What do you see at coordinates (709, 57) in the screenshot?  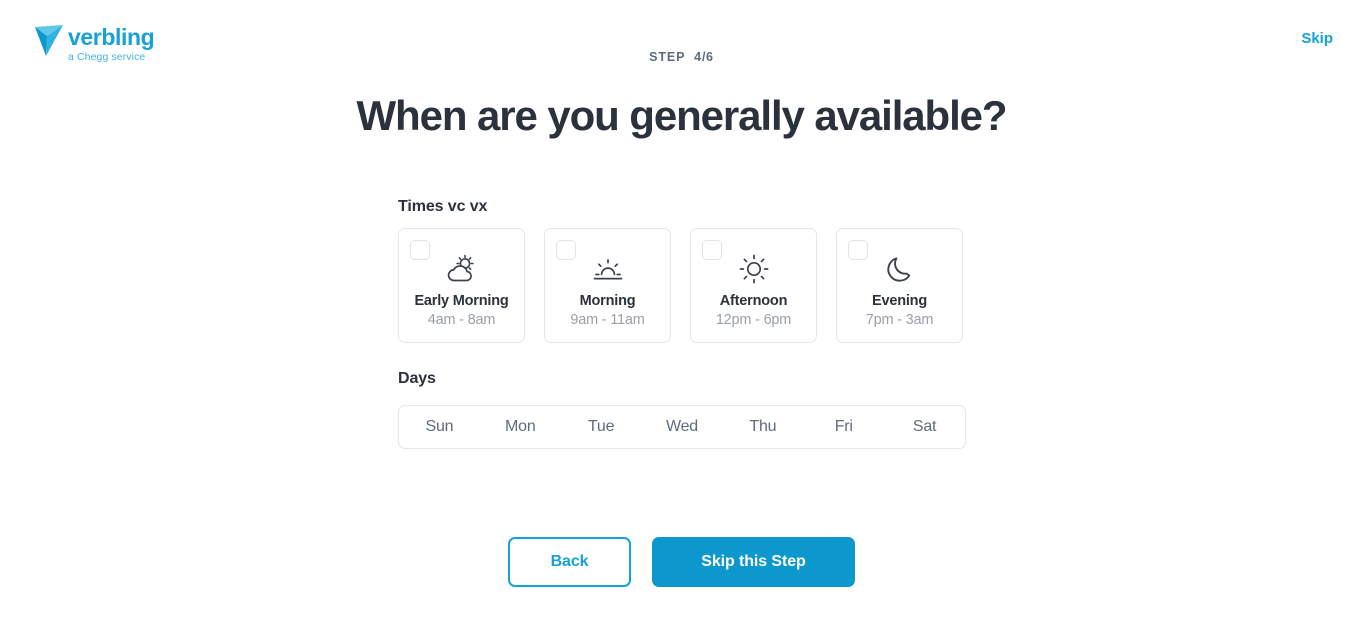 I see `step-total: 6` at bounding box center [709, 57].